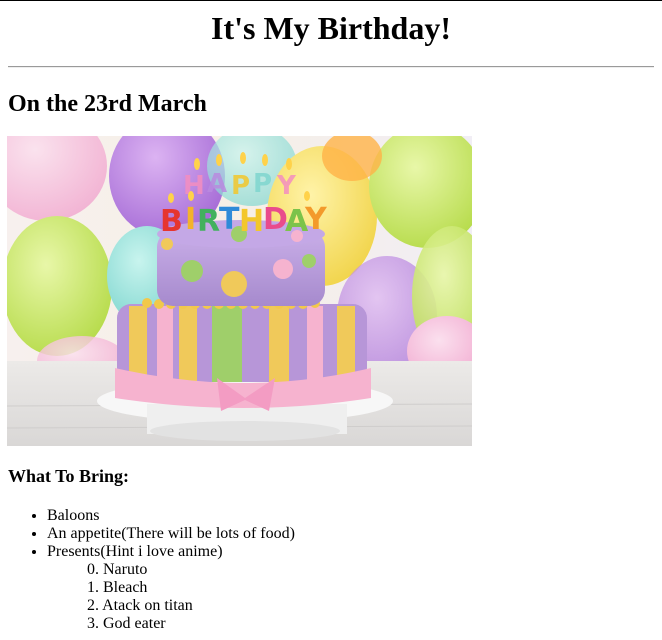 This screenshot has height=640, width=662. I want to click on list-item-text: Presents(Hint i love anime), so click(135, 551).